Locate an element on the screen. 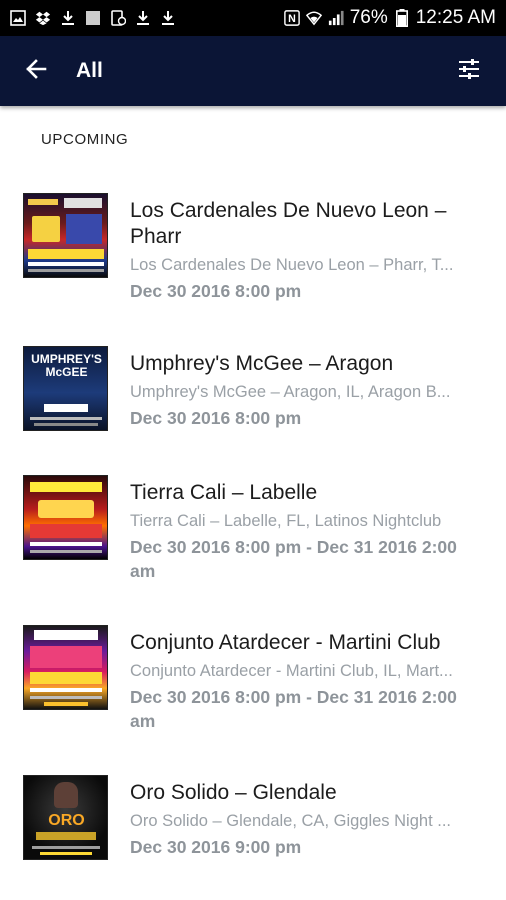 The image size is (506, 900). event-title: Oro Solido – Glendale is located at coordinates (233, 792).